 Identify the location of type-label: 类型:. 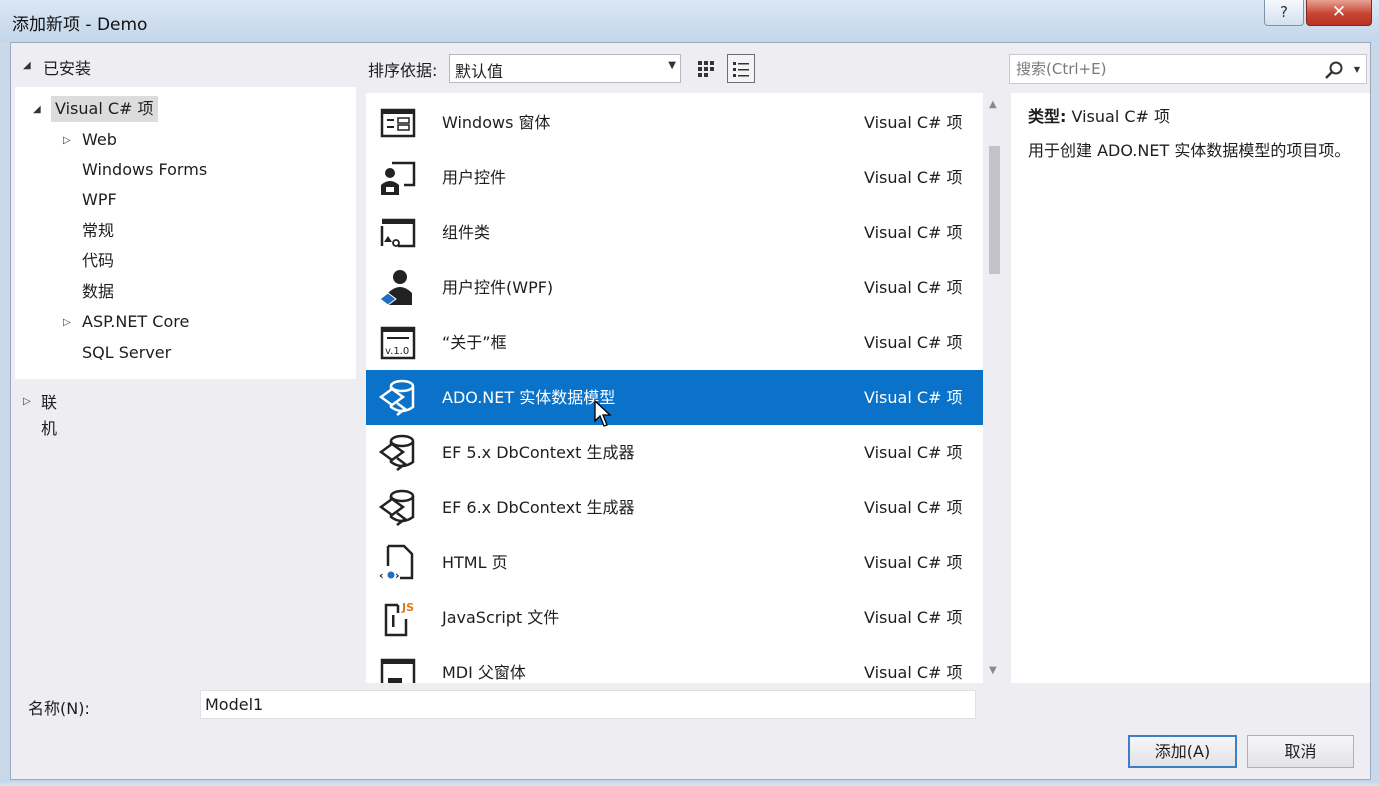
(1047, 116).